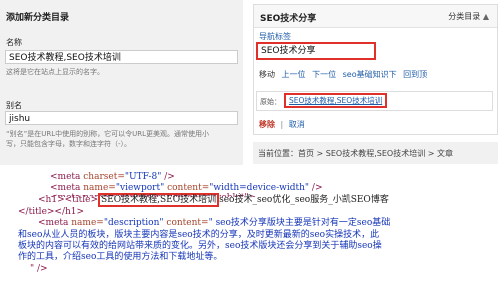 Image resolution: width=500 pixels, height=290 pixels. Describe the element at coordinates (14, 42) in the screenshot. I see `name-label: 名称` at that location.